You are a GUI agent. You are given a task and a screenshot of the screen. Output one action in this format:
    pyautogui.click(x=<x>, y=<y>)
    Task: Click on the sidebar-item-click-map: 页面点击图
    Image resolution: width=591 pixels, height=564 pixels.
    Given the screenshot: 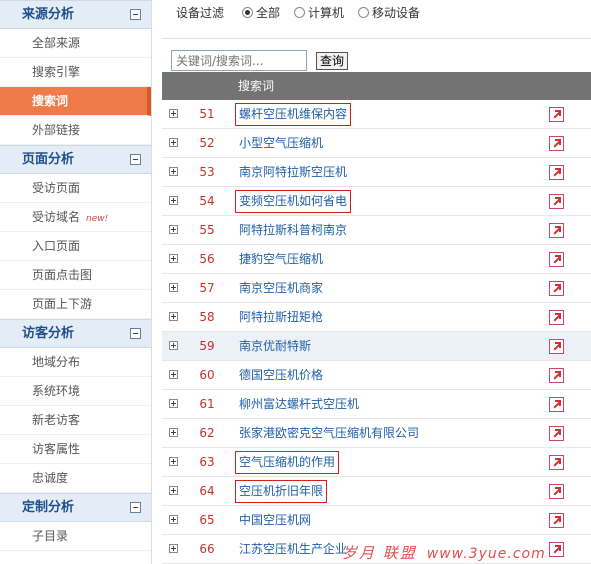 What is the action you would take?
    pyautogui.click(x=75, y=275)
    